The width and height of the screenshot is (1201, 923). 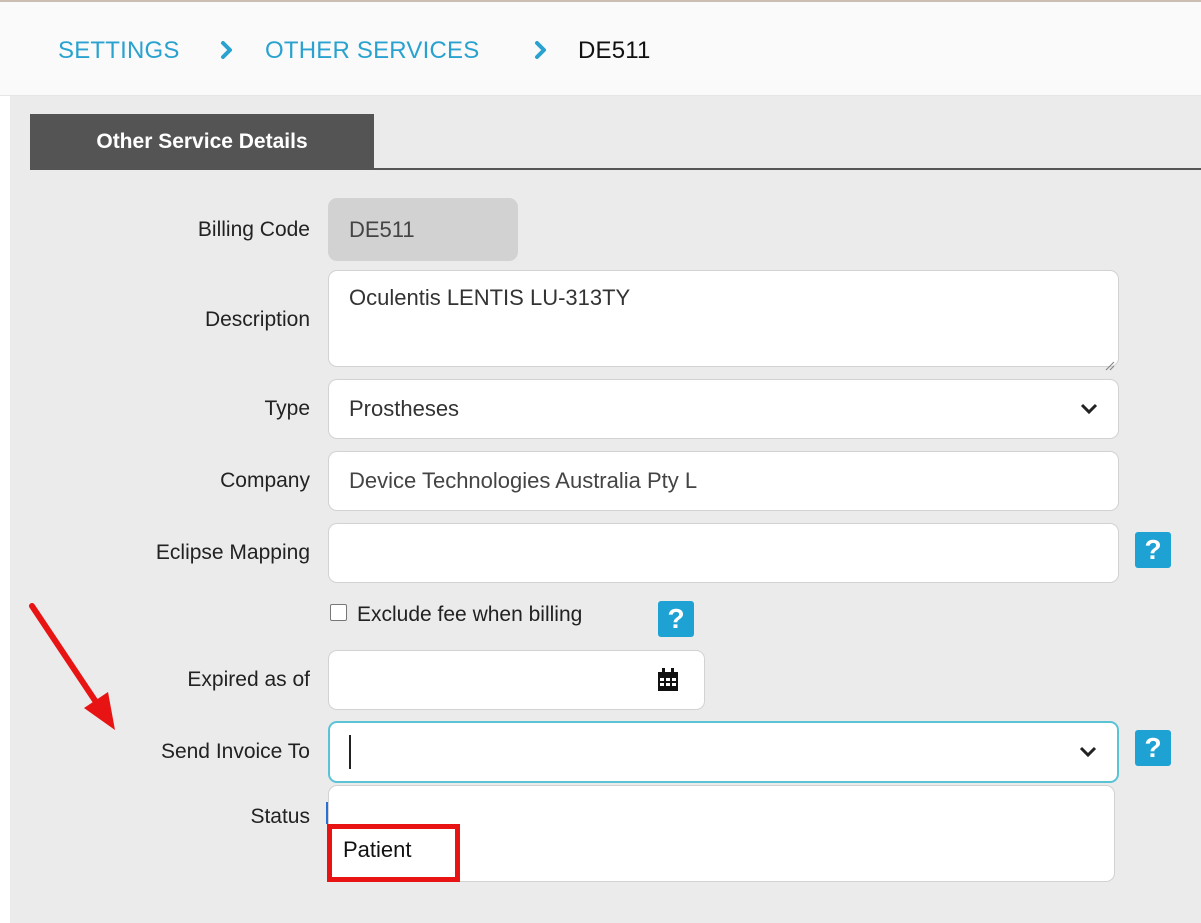 I want to click on description-label: Description, so click(x=257, y=319).